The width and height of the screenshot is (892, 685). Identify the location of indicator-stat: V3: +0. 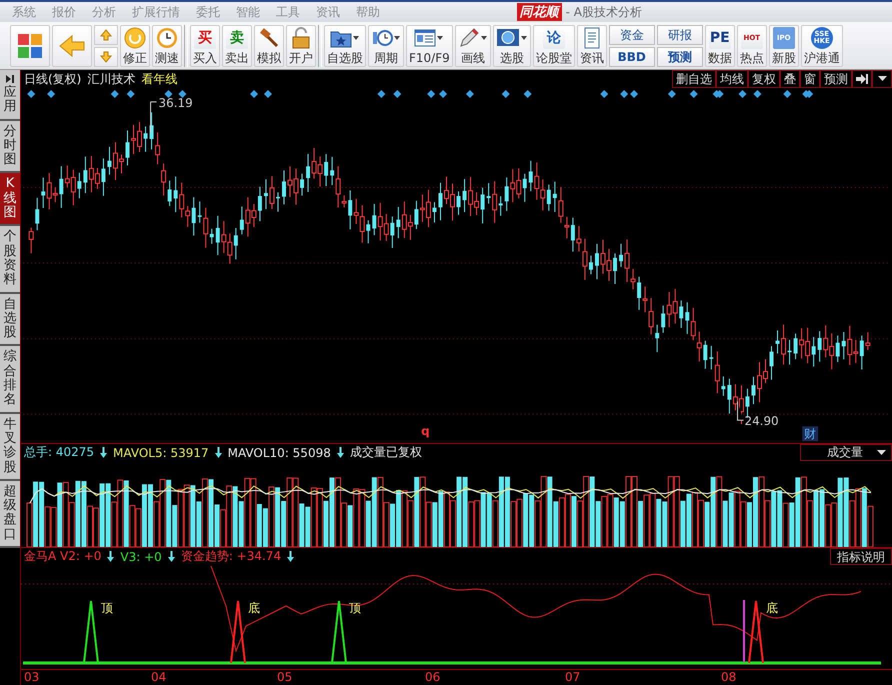
(141, 557).